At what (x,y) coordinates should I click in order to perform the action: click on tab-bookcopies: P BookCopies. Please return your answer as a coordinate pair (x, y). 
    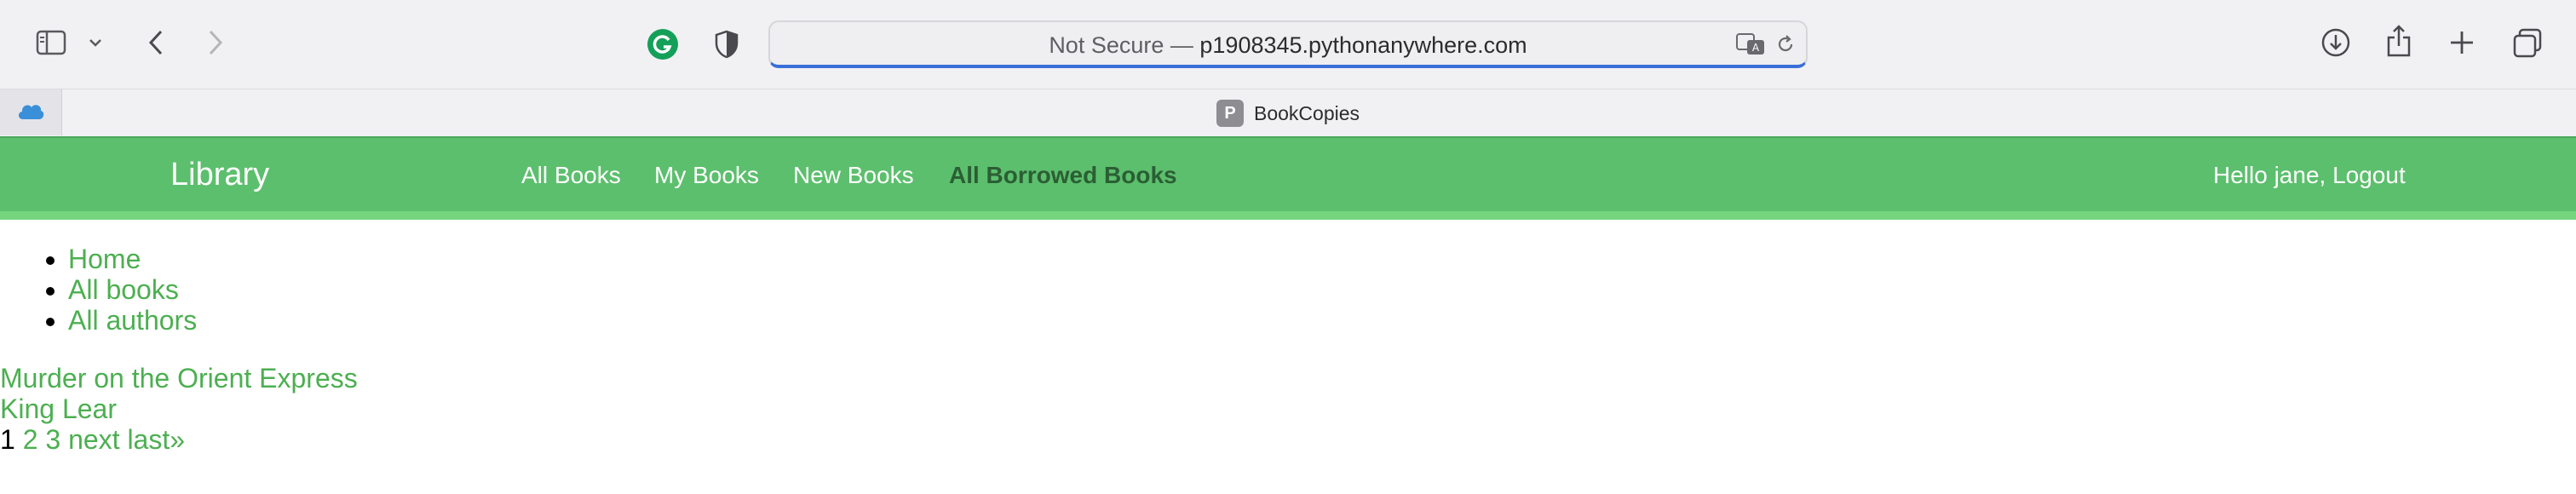
    Looking at the image, I should click on (1288, 114).